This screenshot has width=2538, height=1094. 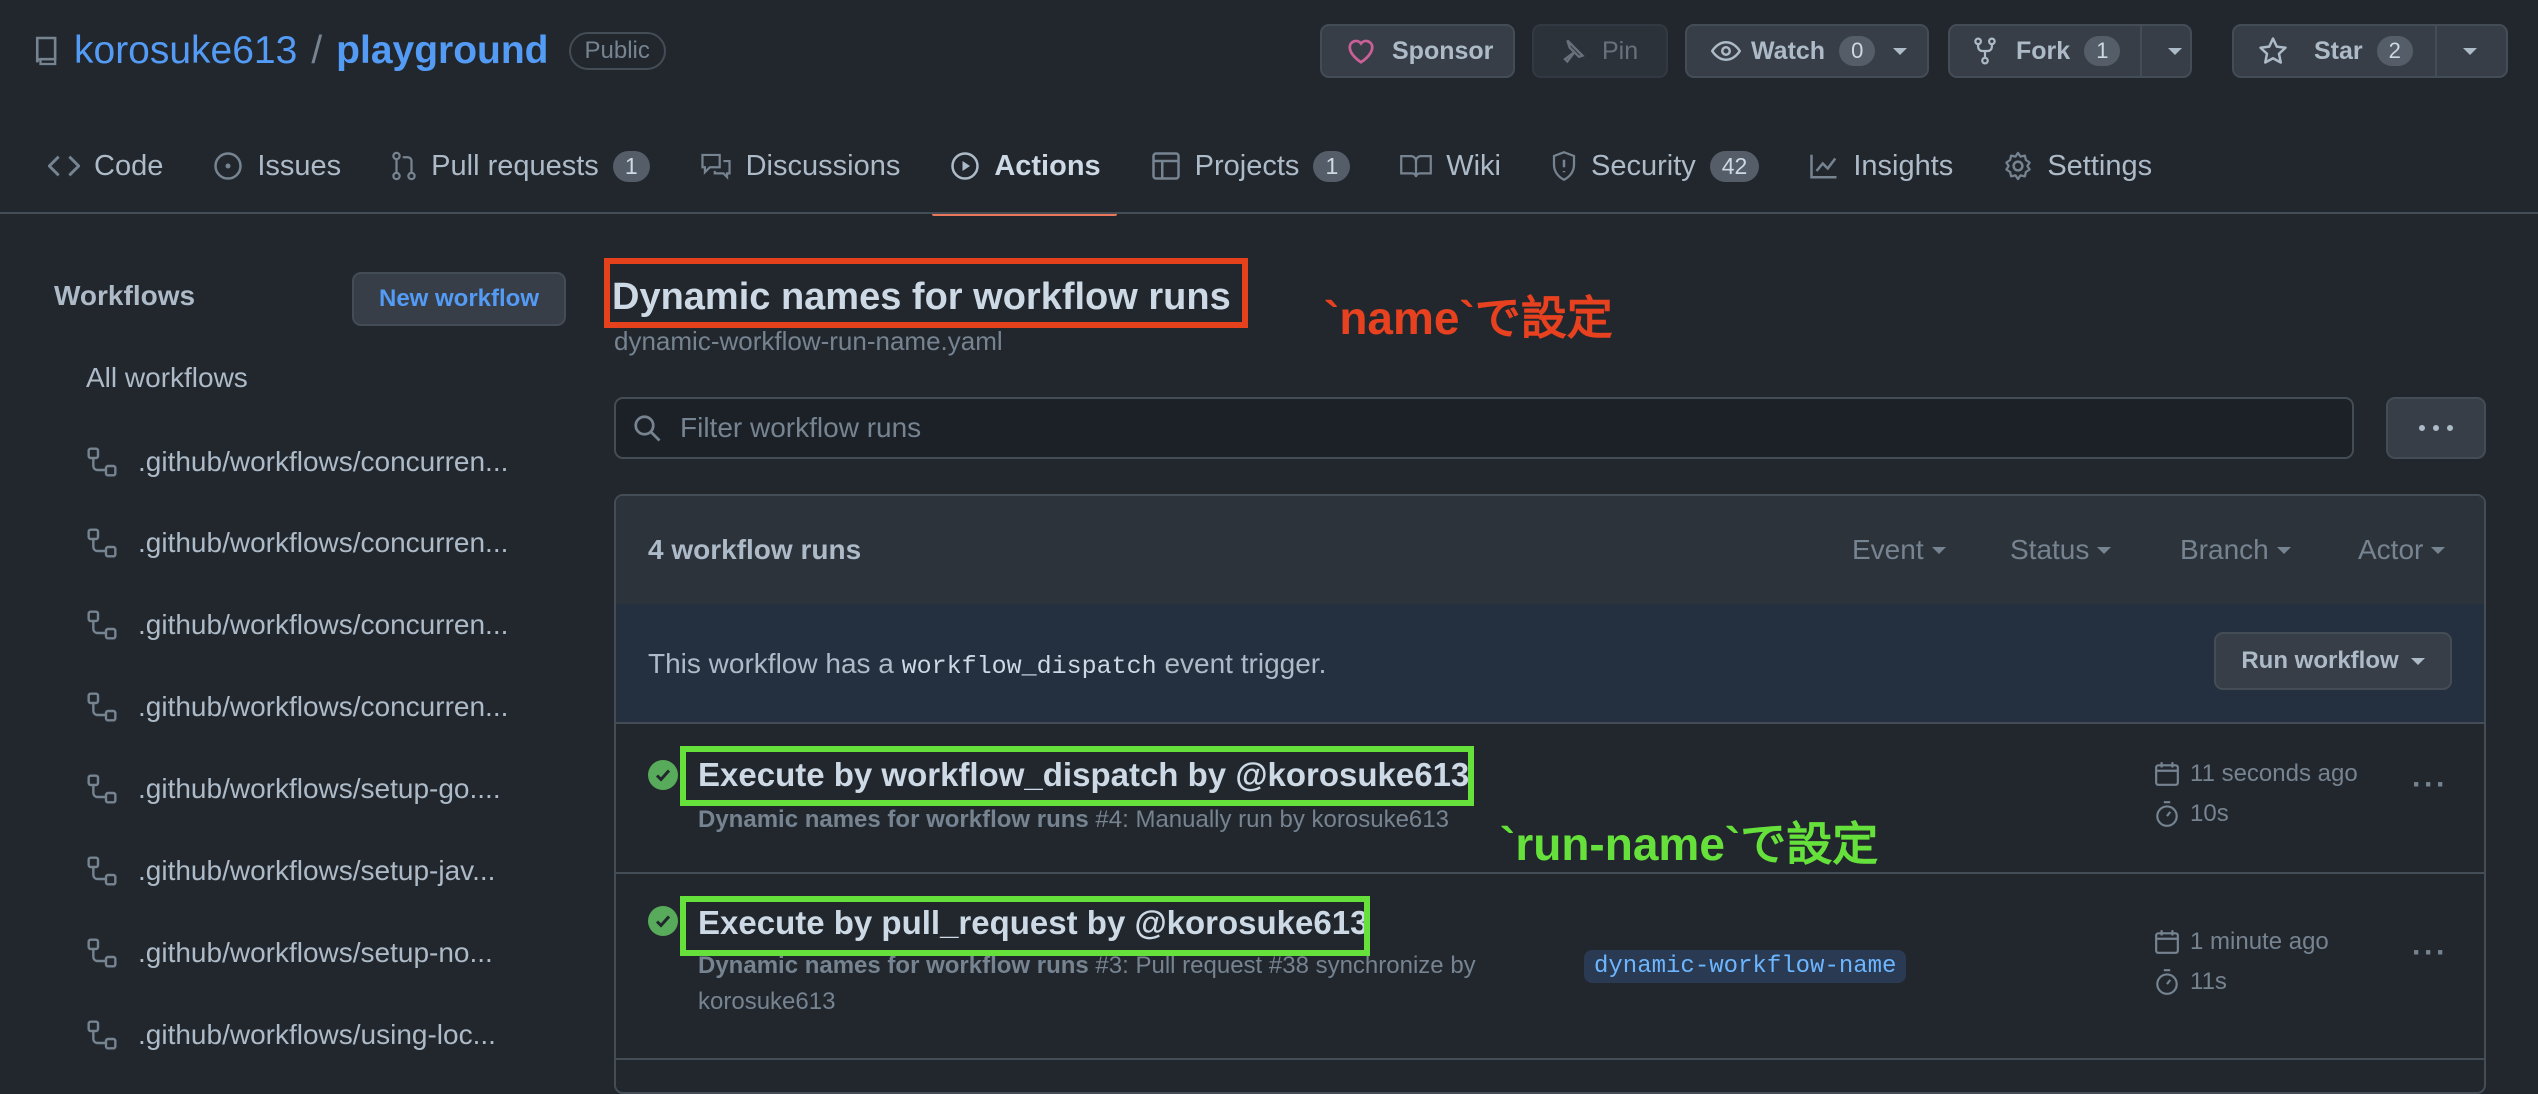 I want to click on tab-count: 42, so click(x=1734, y=166).